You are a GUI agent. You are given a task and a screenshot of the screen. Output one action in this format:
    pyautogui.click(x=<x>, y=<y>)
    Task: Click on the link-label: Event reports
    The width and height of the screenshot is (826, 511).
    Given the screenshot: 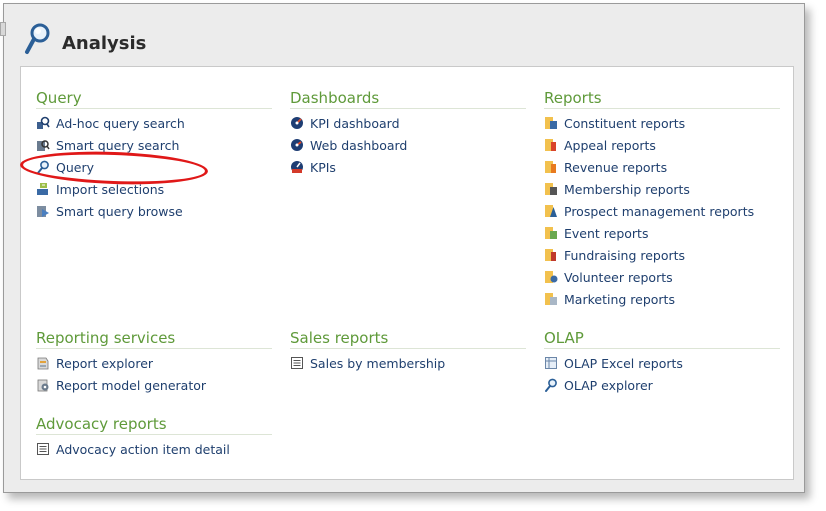 What is the action you would take?
    pyautogui.click(x=606, y=233)
    